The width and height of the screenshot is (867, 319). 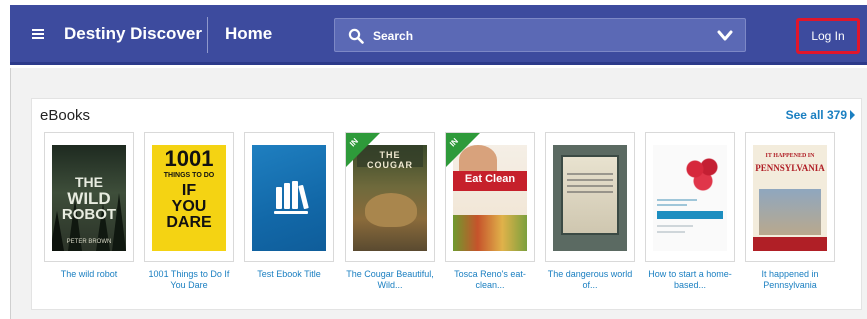 I want to click on book-cover-tile: THE WILD ROBOT PETER BROWN, so click(x=89, y=197).